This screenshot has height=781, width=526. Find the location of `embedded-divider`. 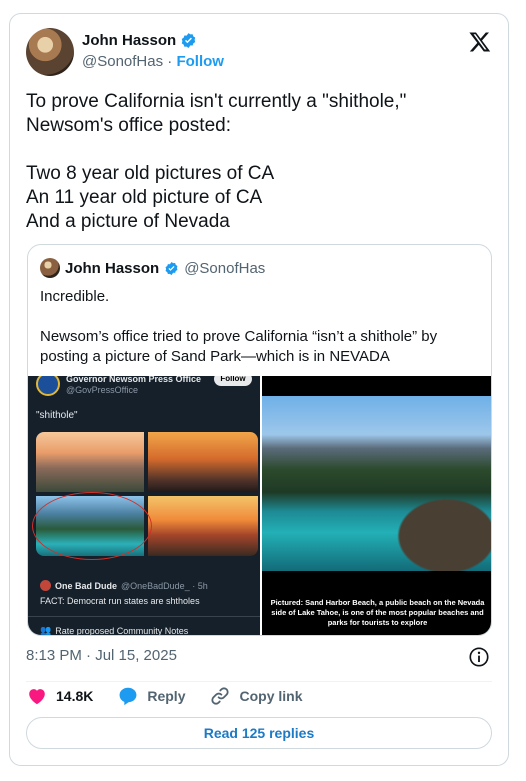

embedded-divider is located at coordinates (144, 616).